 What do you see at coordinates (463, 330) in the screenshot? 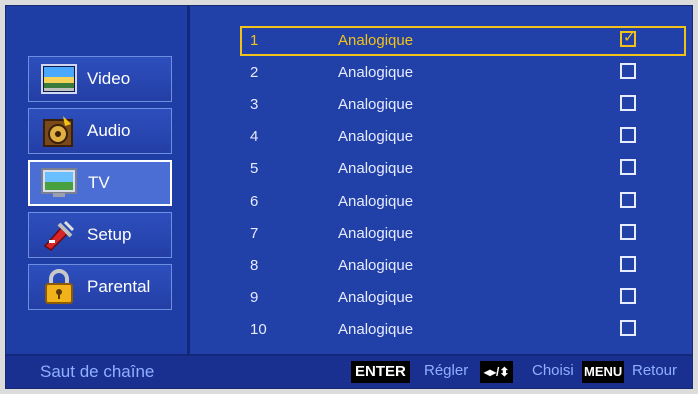
I see `channel-row: 10 Analogique` at bounding box center [463, 330].